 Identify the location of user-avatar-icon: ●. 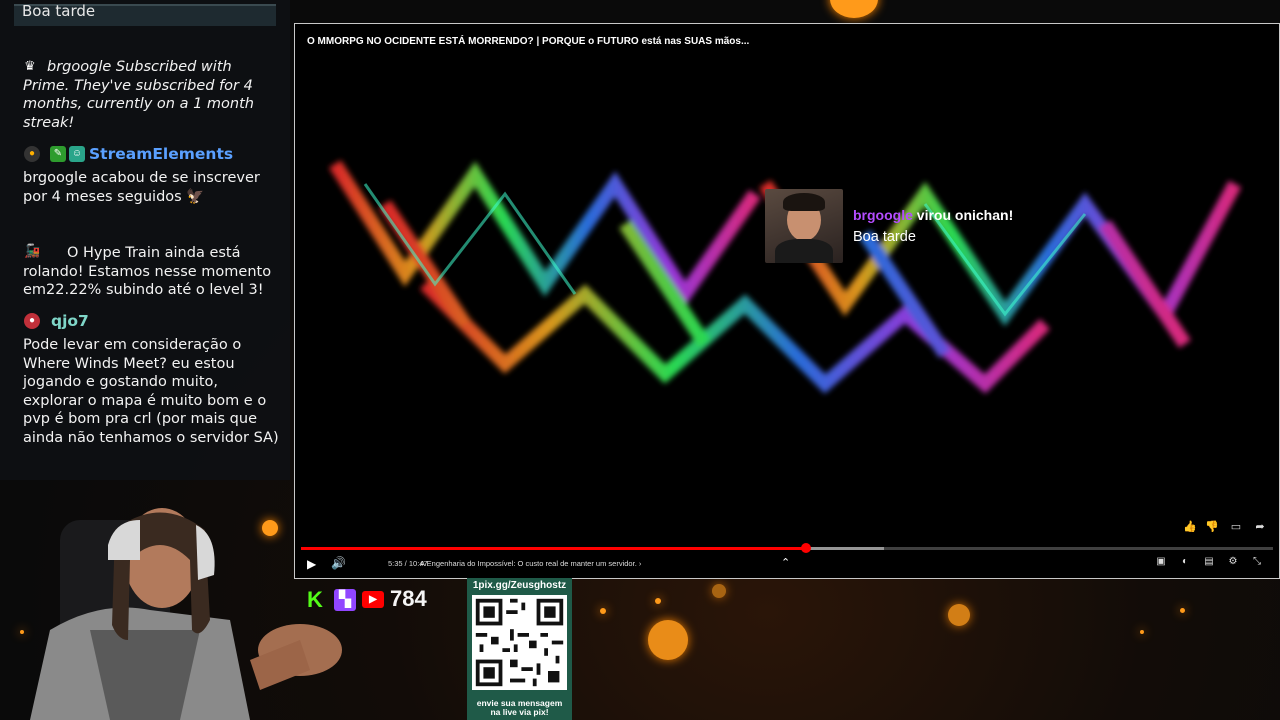
(32, 321).